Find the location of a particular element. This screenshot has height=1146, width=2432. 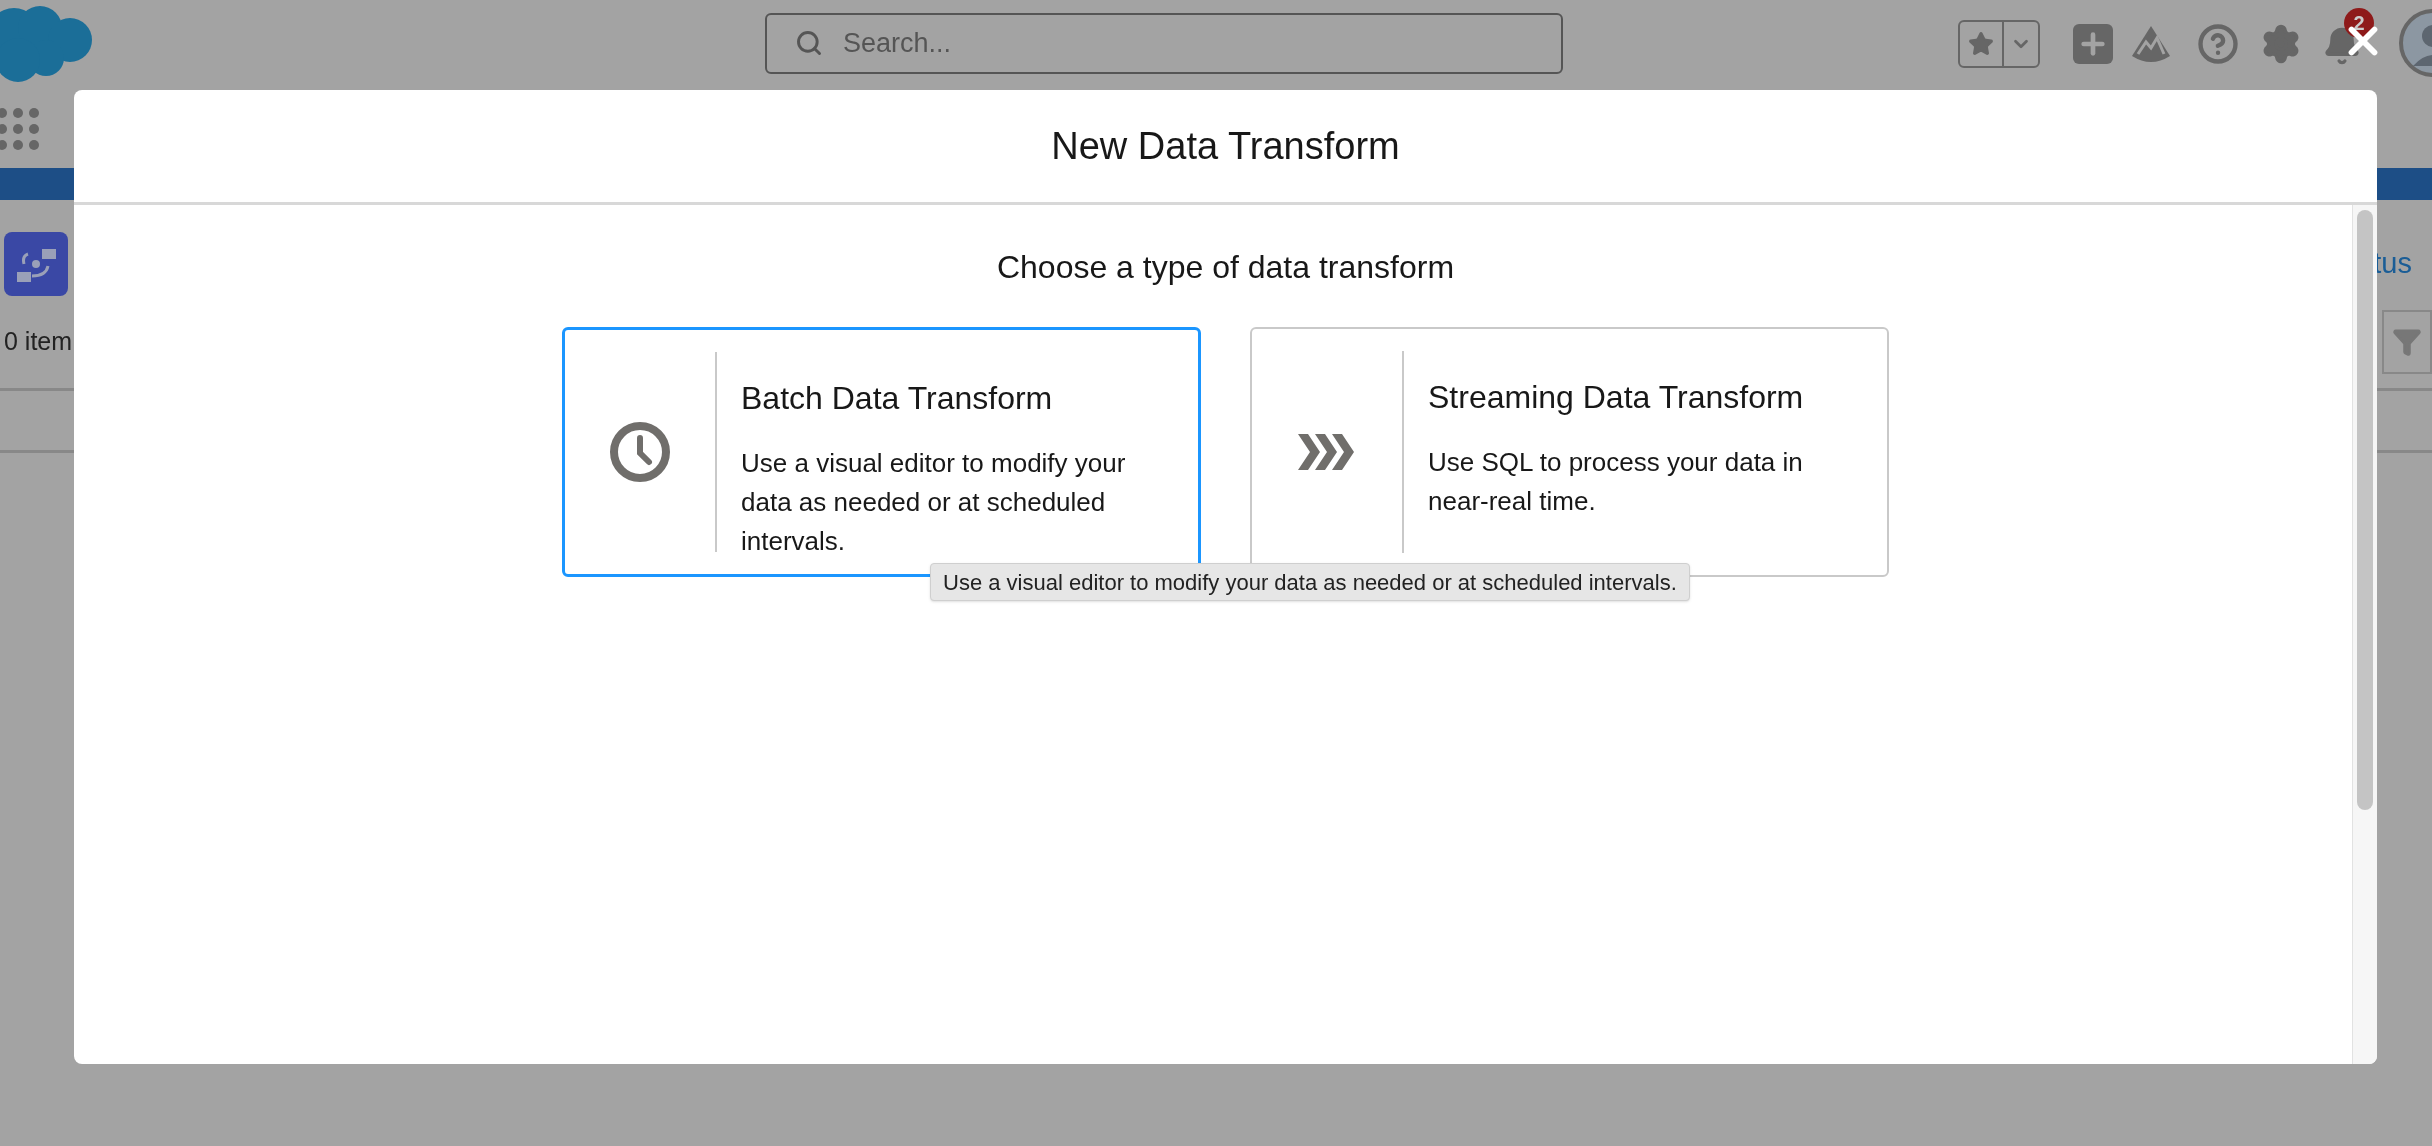

app-launcher-icon is located at coordinates (20, 129).